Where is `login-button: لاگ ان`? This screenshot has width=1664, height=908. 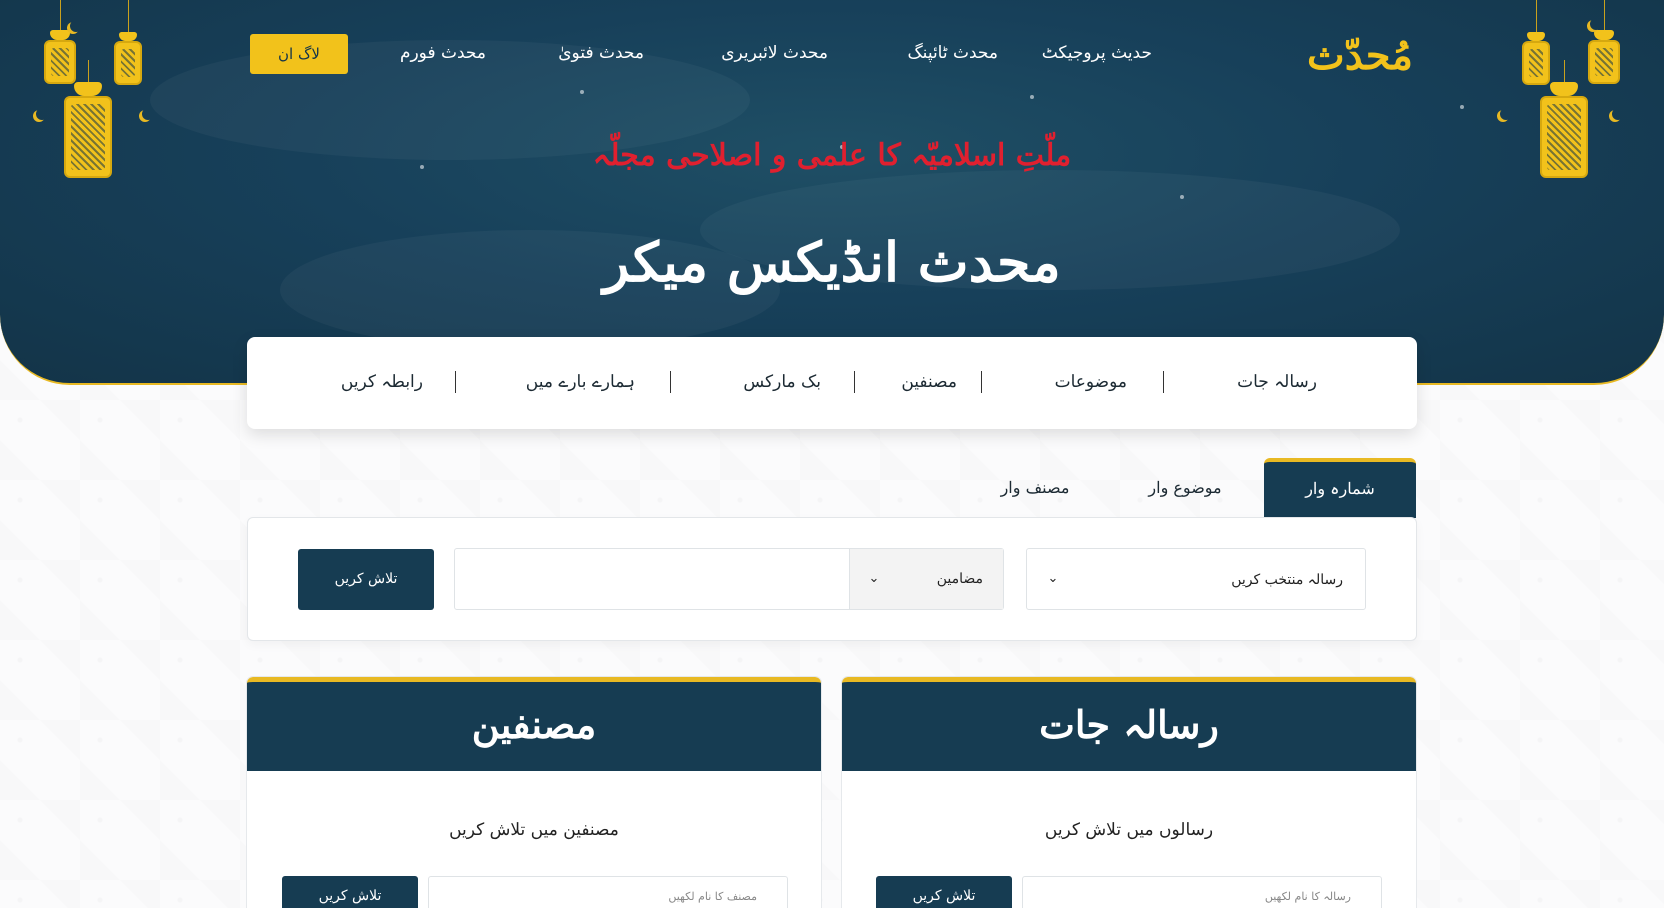
login-button: لاگ ان is located at coordinates (299, 54).